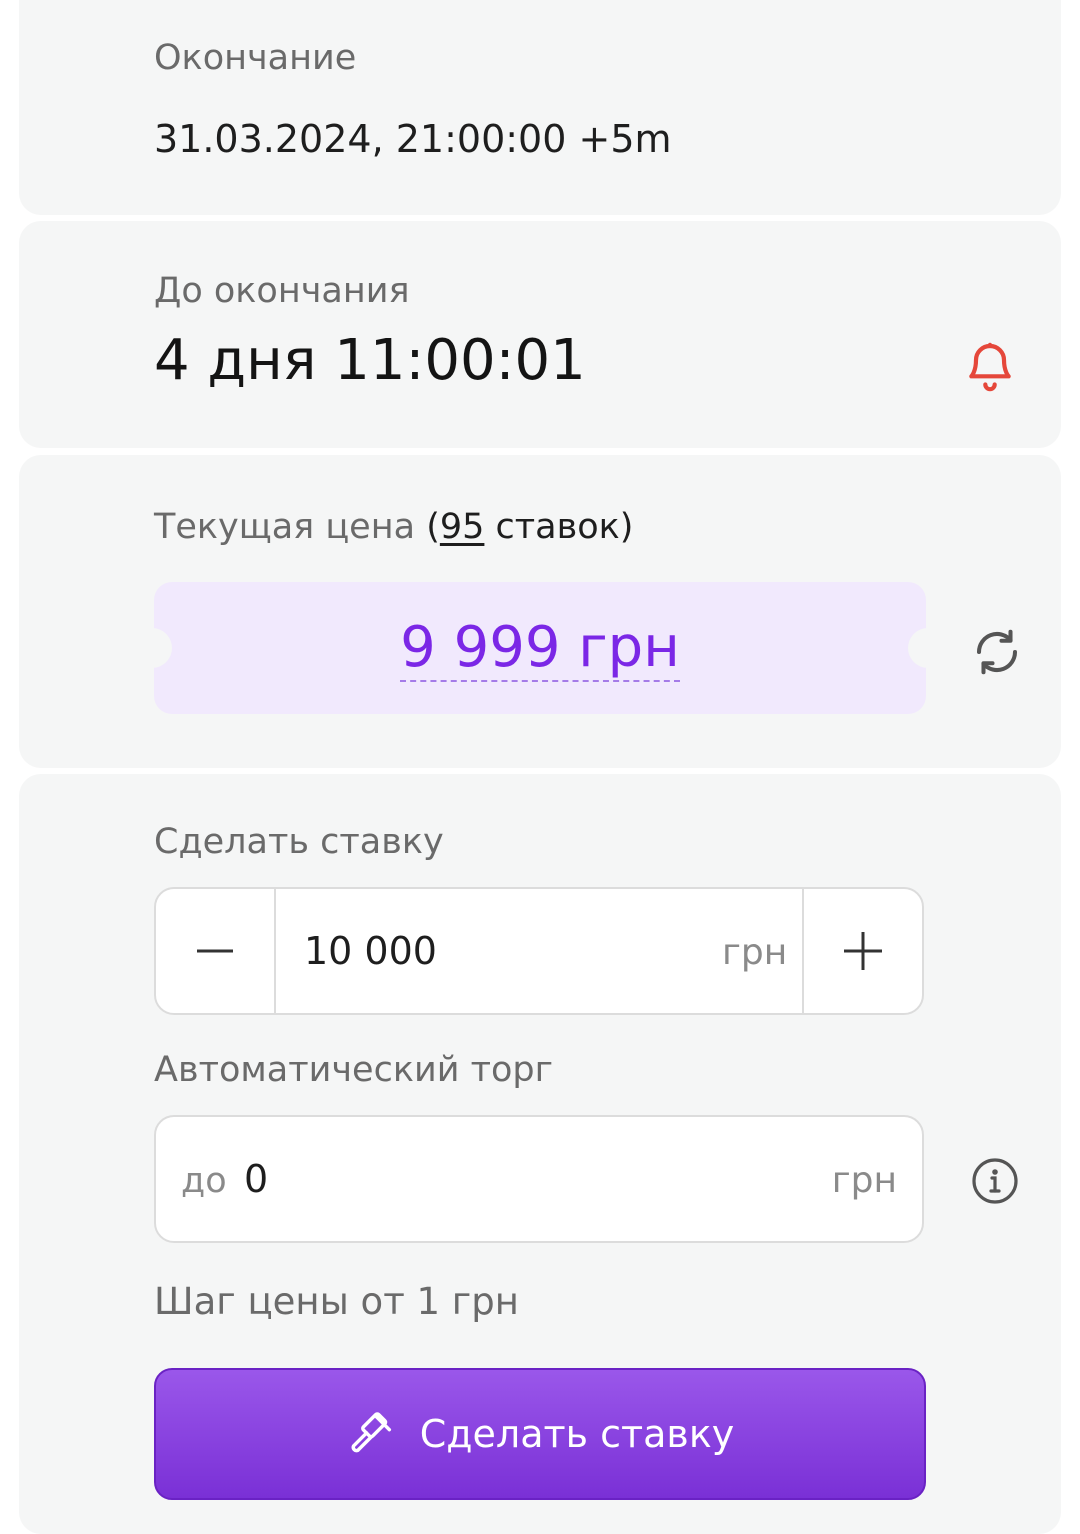 This screenshot has width=1080, height=1534. Describe the element at coordinates (559, 527) in the screenshot. I see `bids-suffix: ставок)` at that location.